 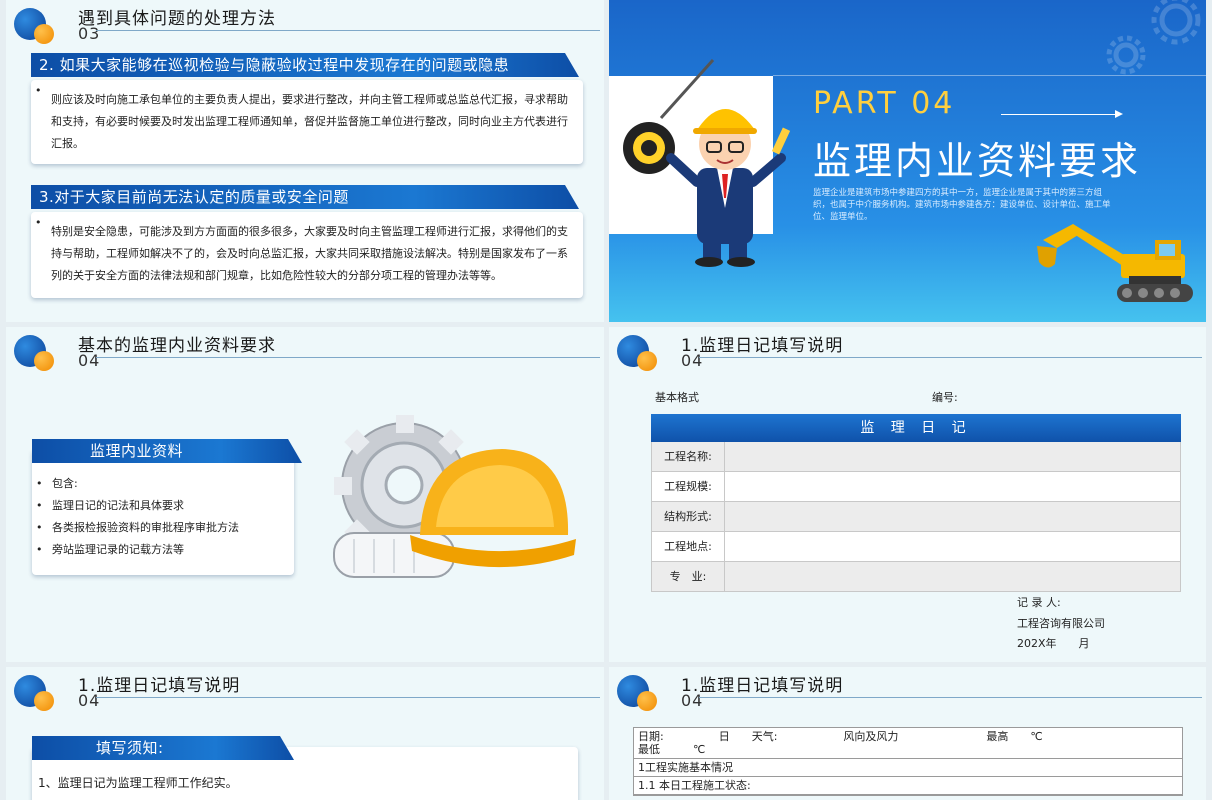 What do you see at coordinates (908, 768) in the screenshot?
I see `section-row: 1工程实施基本情况` at bounding box center [908, 768].